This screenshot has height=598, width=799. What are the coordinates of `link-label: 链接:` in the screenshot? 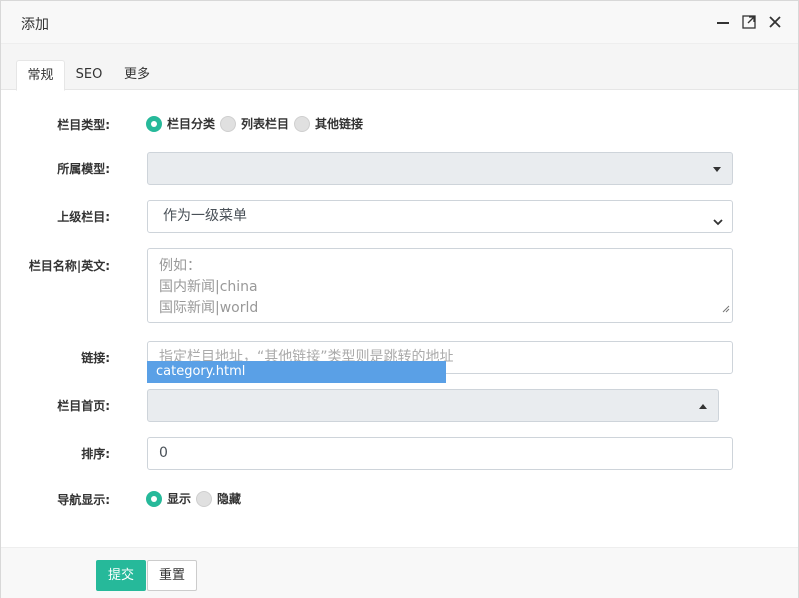 It's located at (95, 358).